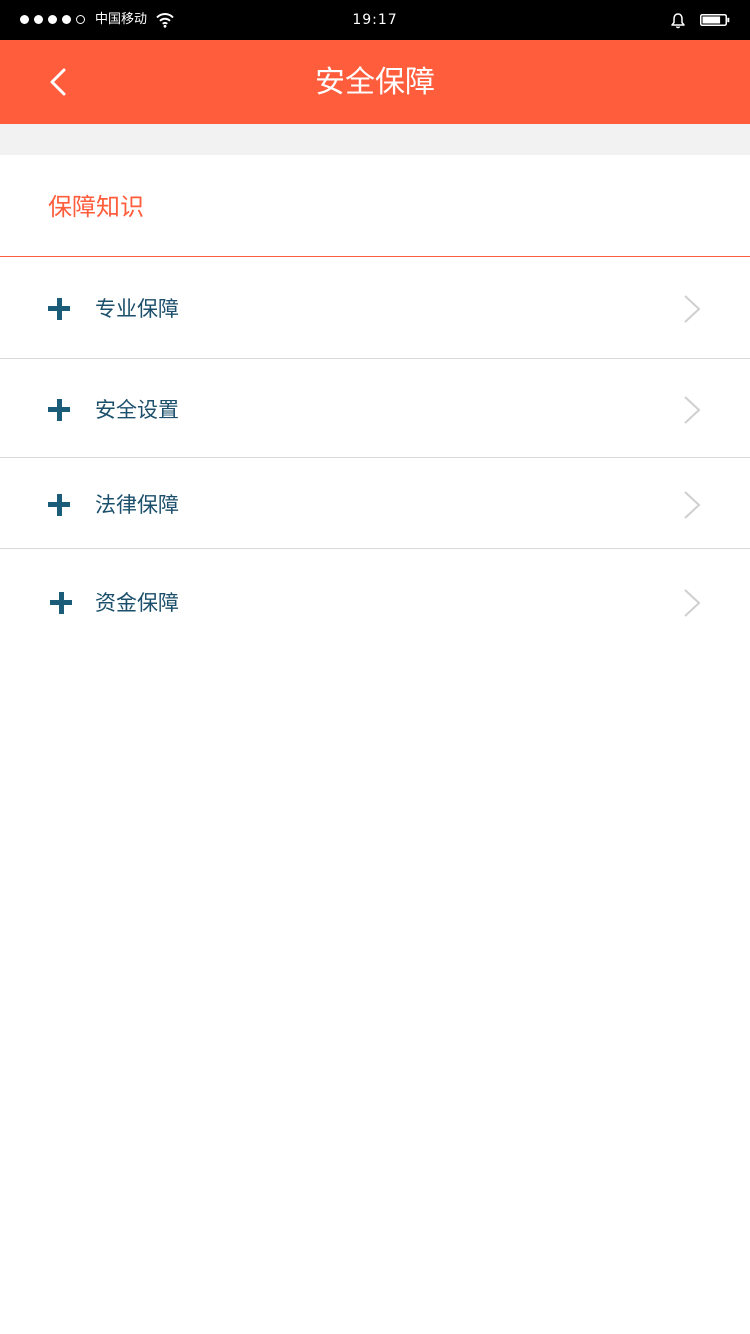 The image size is (750, 1334). What do you see at coordinates (678, 21) in the screenshot?
I see `bell-icon` at bounding box center [678, 21].